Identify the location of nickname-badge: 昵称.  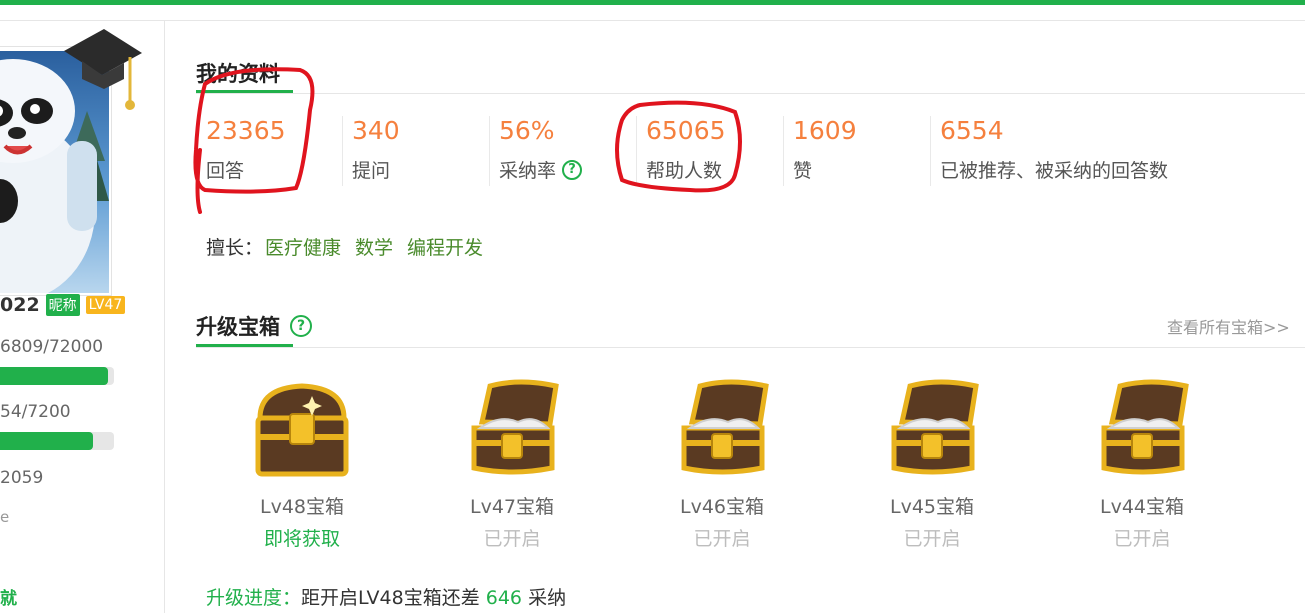
(62, 305).